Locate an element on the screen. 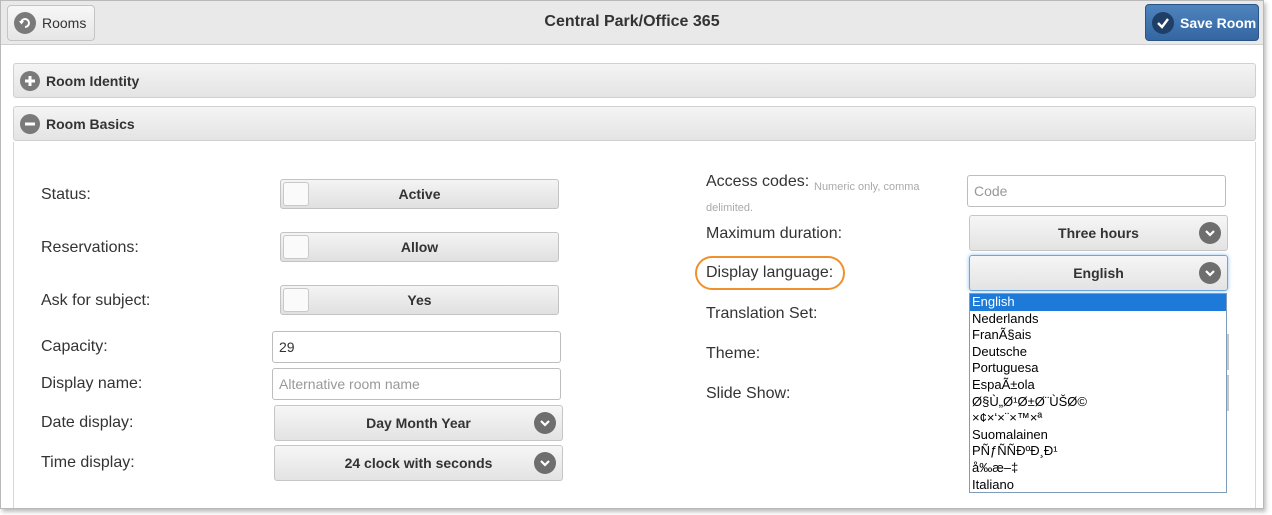 The width and height of the screenshot is (1272, 515). language-option: FranÃ§ais is located at coordinates (1098, 335).